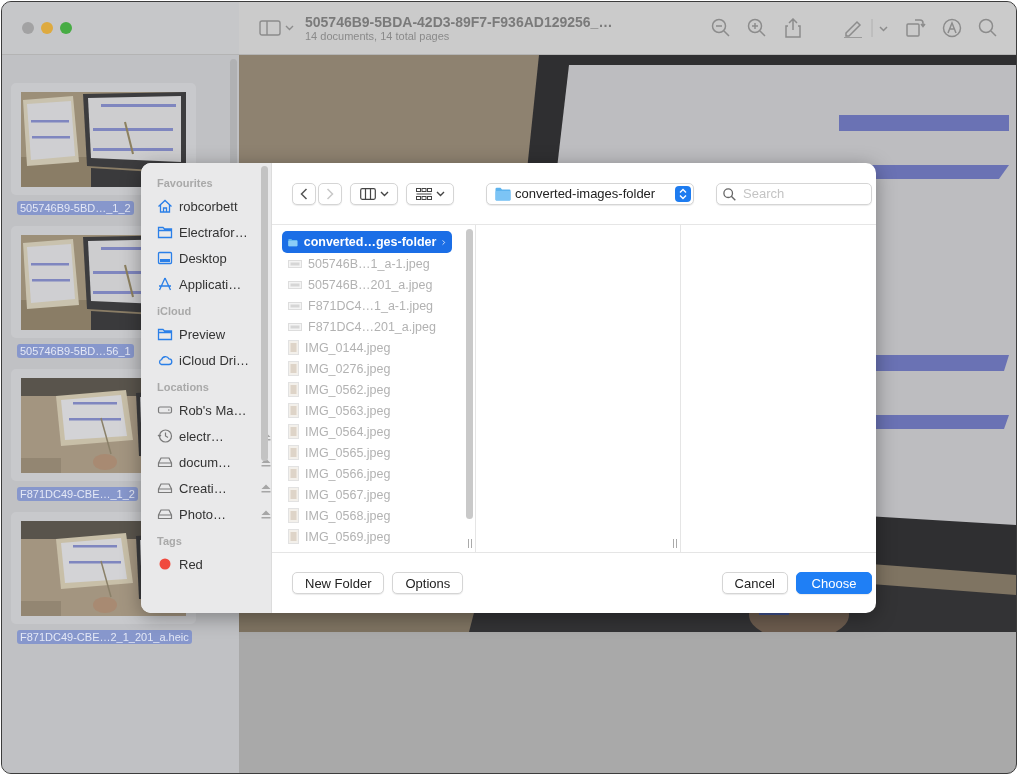 This screenshot has height=782, width=1023. What do you see at coordinates (75, 351) in the screenshot?
I see `thumbnail-label: 505746B9-5BD…56_1` at bounding box center [75, 351].